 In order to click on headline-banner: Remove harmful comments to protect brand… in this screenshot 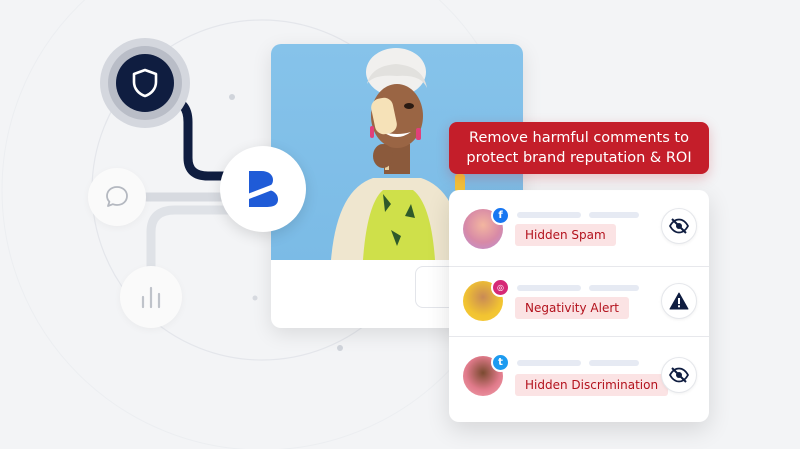, I will do `click(579, 148)`.